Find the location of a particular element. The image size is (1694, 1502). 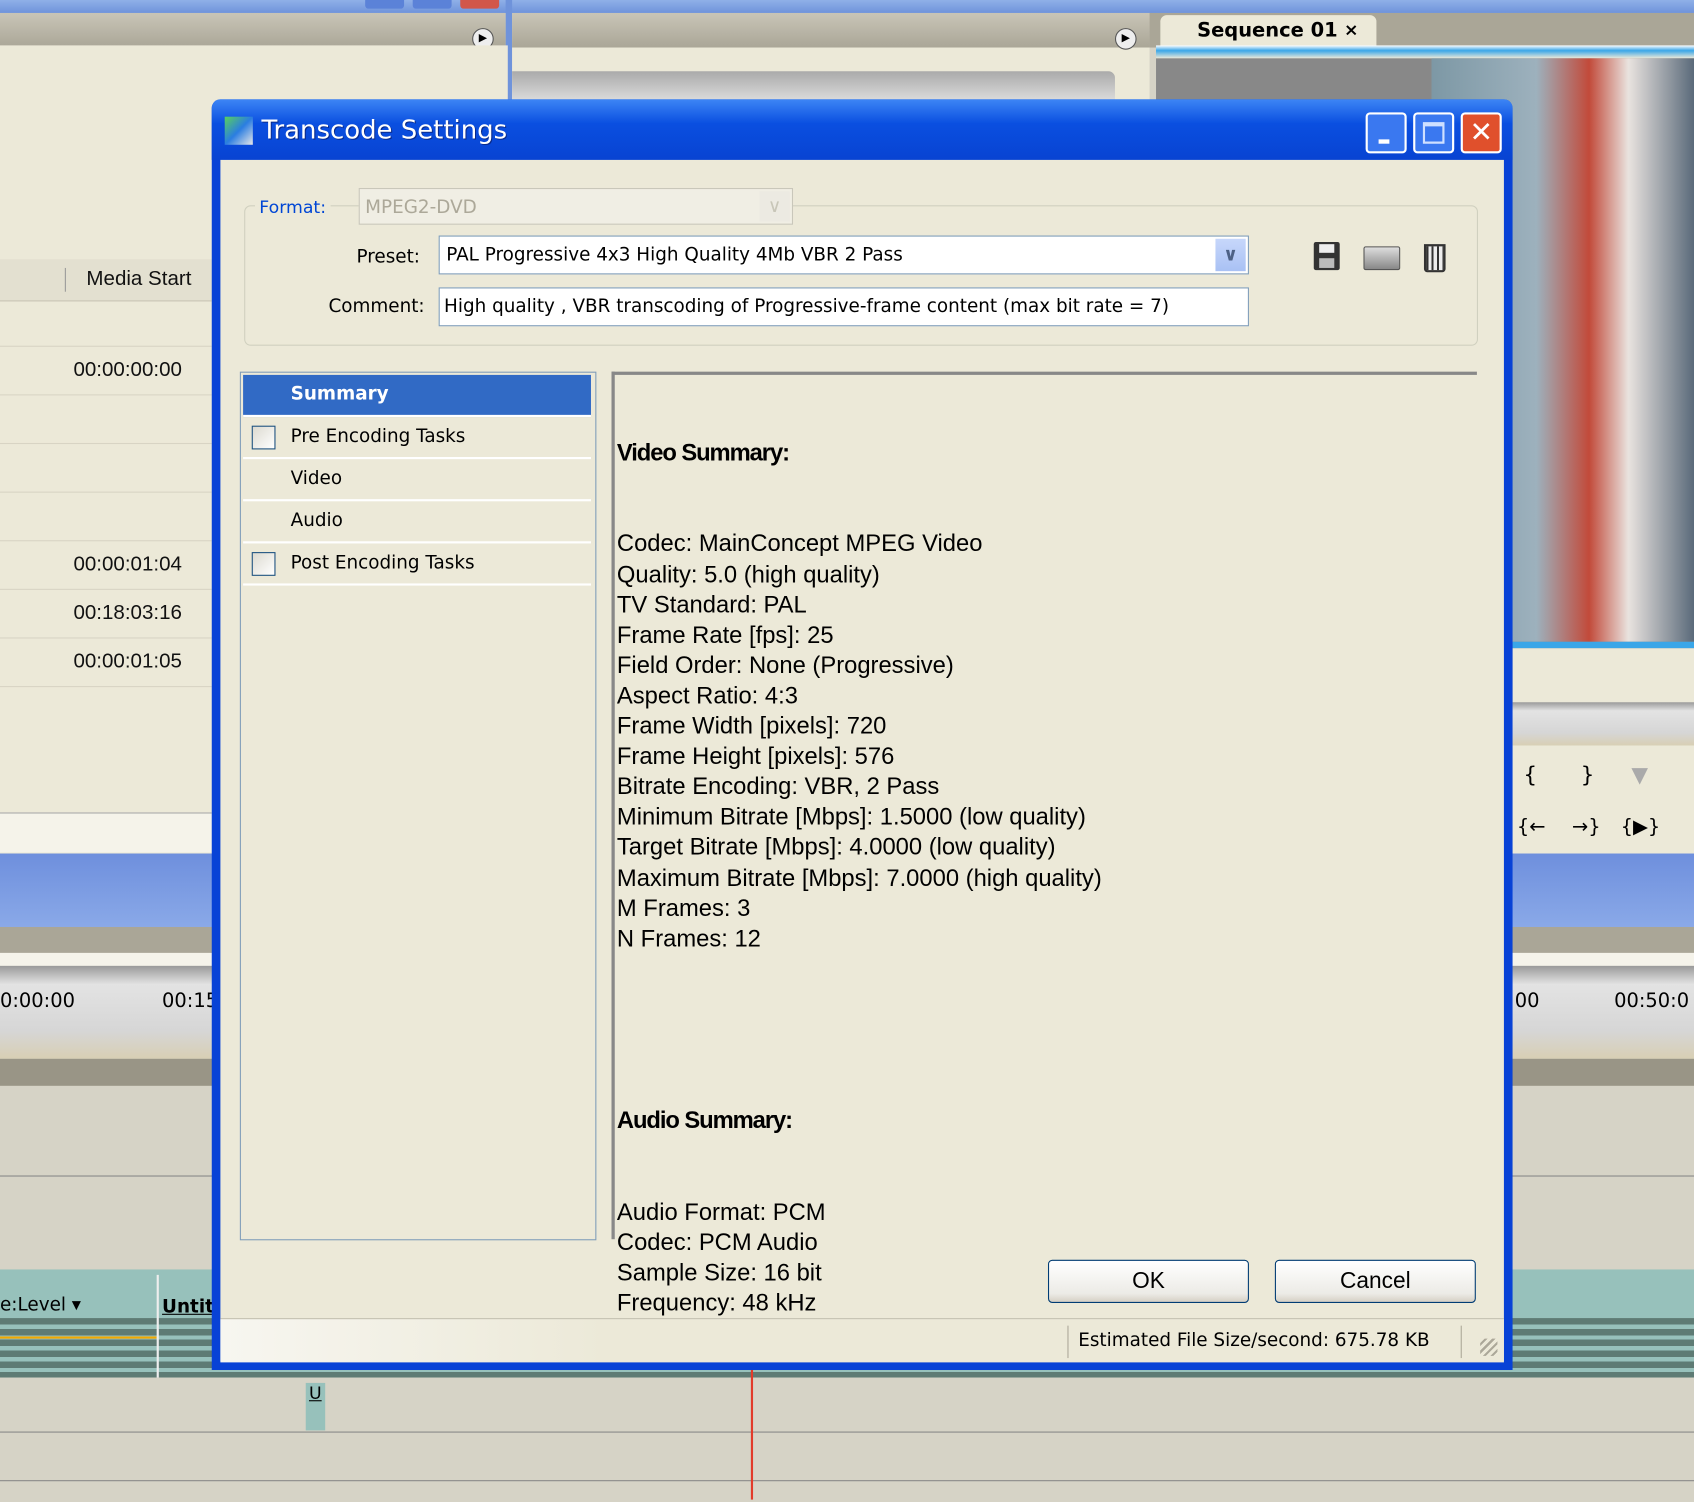

resize-grip-icon is located at coordinates (1489, 1347).